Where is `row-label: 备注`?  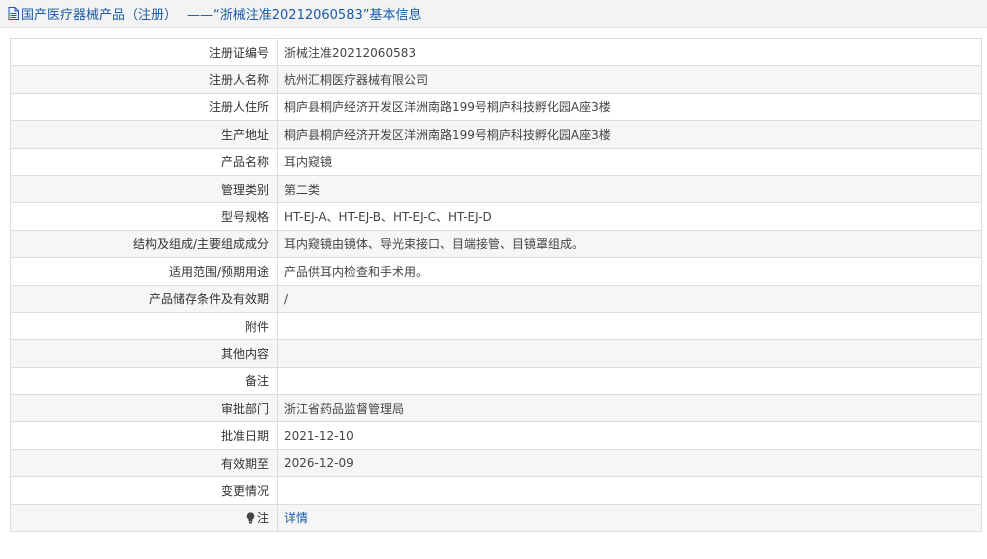
row-label: 备注 is located at coordinates (144, 381).